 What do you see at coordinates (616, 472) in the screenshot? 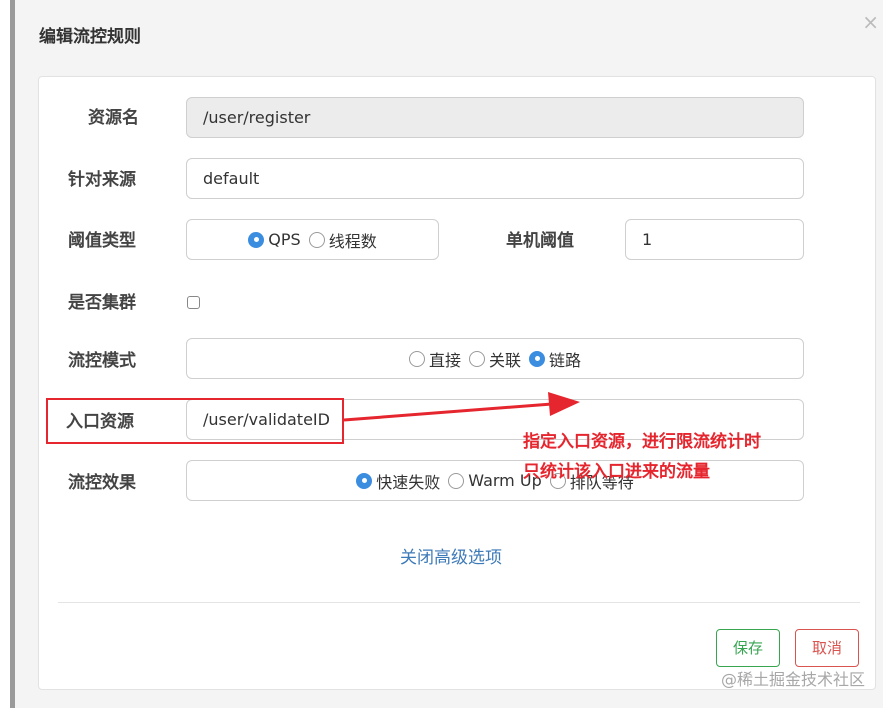
I see `annotation-text-line2: 只统计该入口进来的流量` at bounding box center [616, 472].